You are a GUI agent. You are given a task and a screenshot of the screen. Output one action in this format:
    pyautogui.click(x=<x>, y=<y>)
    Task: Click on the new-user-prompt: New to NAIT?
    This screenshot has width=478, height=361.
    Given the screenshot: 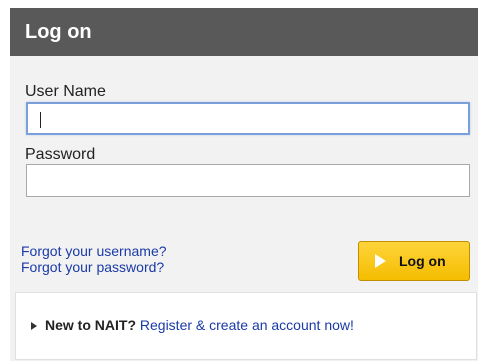 What is the action you would take?
    pyautogui.click(x=90, y=325)
    